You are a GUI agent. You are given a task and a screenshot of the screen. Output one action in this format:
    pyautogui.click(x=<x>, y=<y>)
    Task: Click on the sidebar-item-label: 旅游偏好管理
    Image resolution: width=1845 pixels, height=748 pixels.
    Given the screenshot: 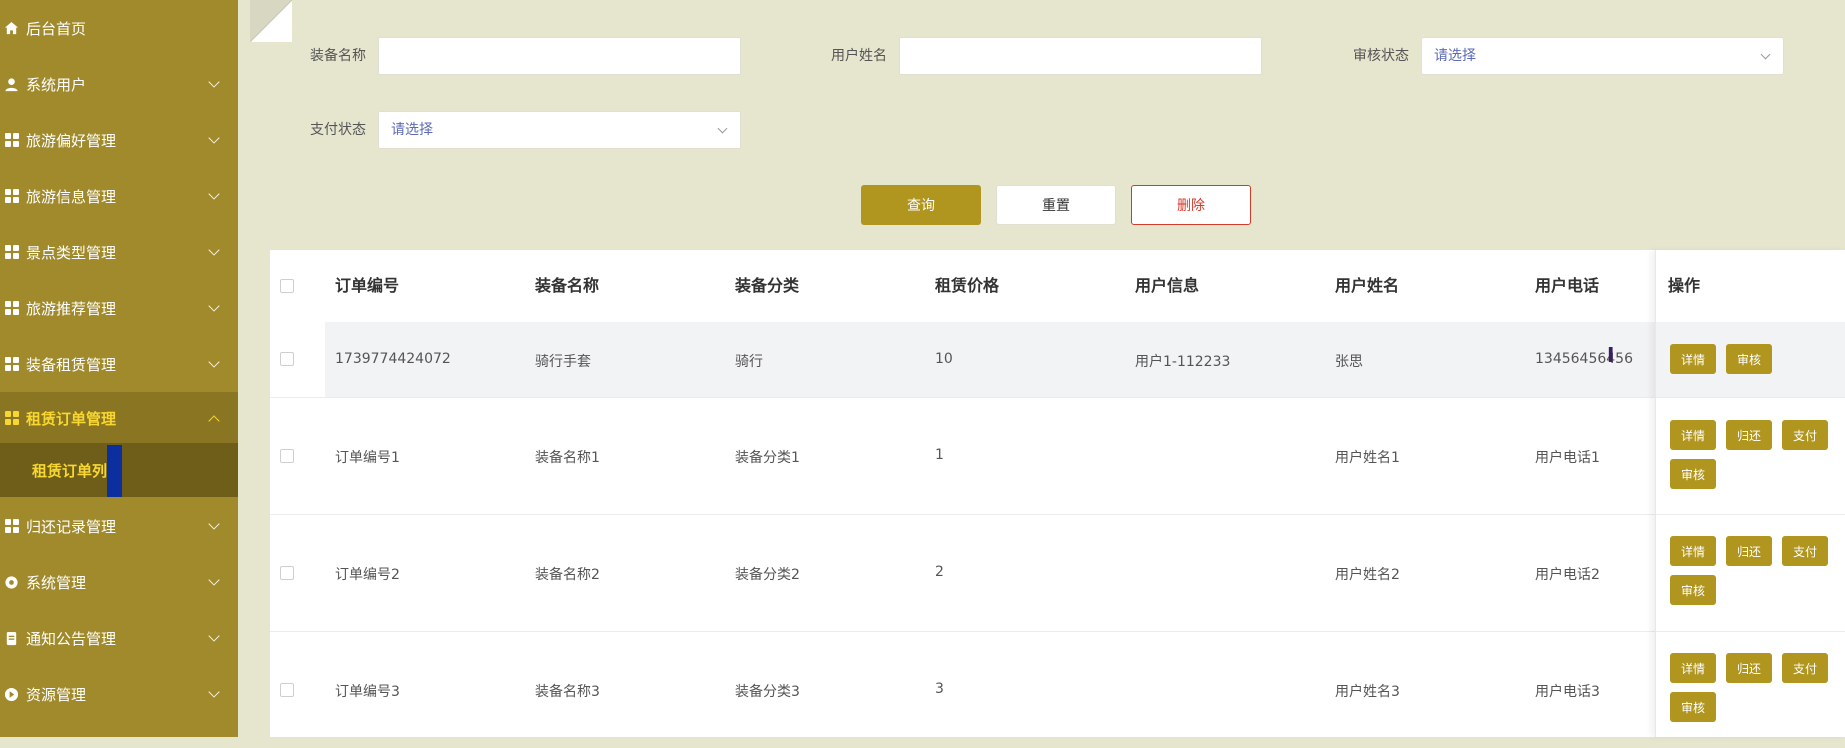 What is the action you would take?
    pyautogui.click(x=71, y=140)
    